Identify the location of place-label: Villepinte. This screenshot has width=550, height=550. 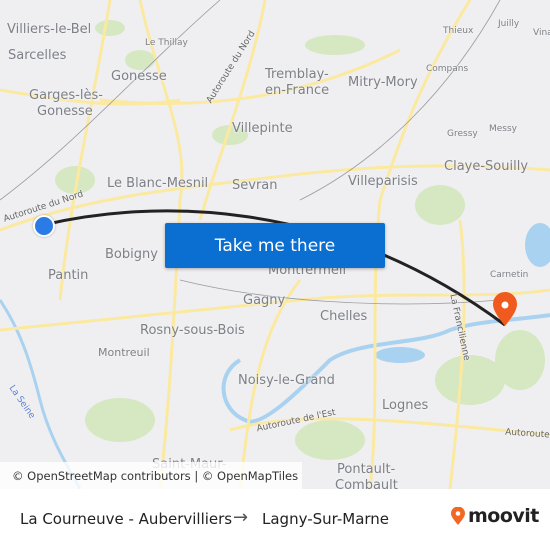
(262, 128).